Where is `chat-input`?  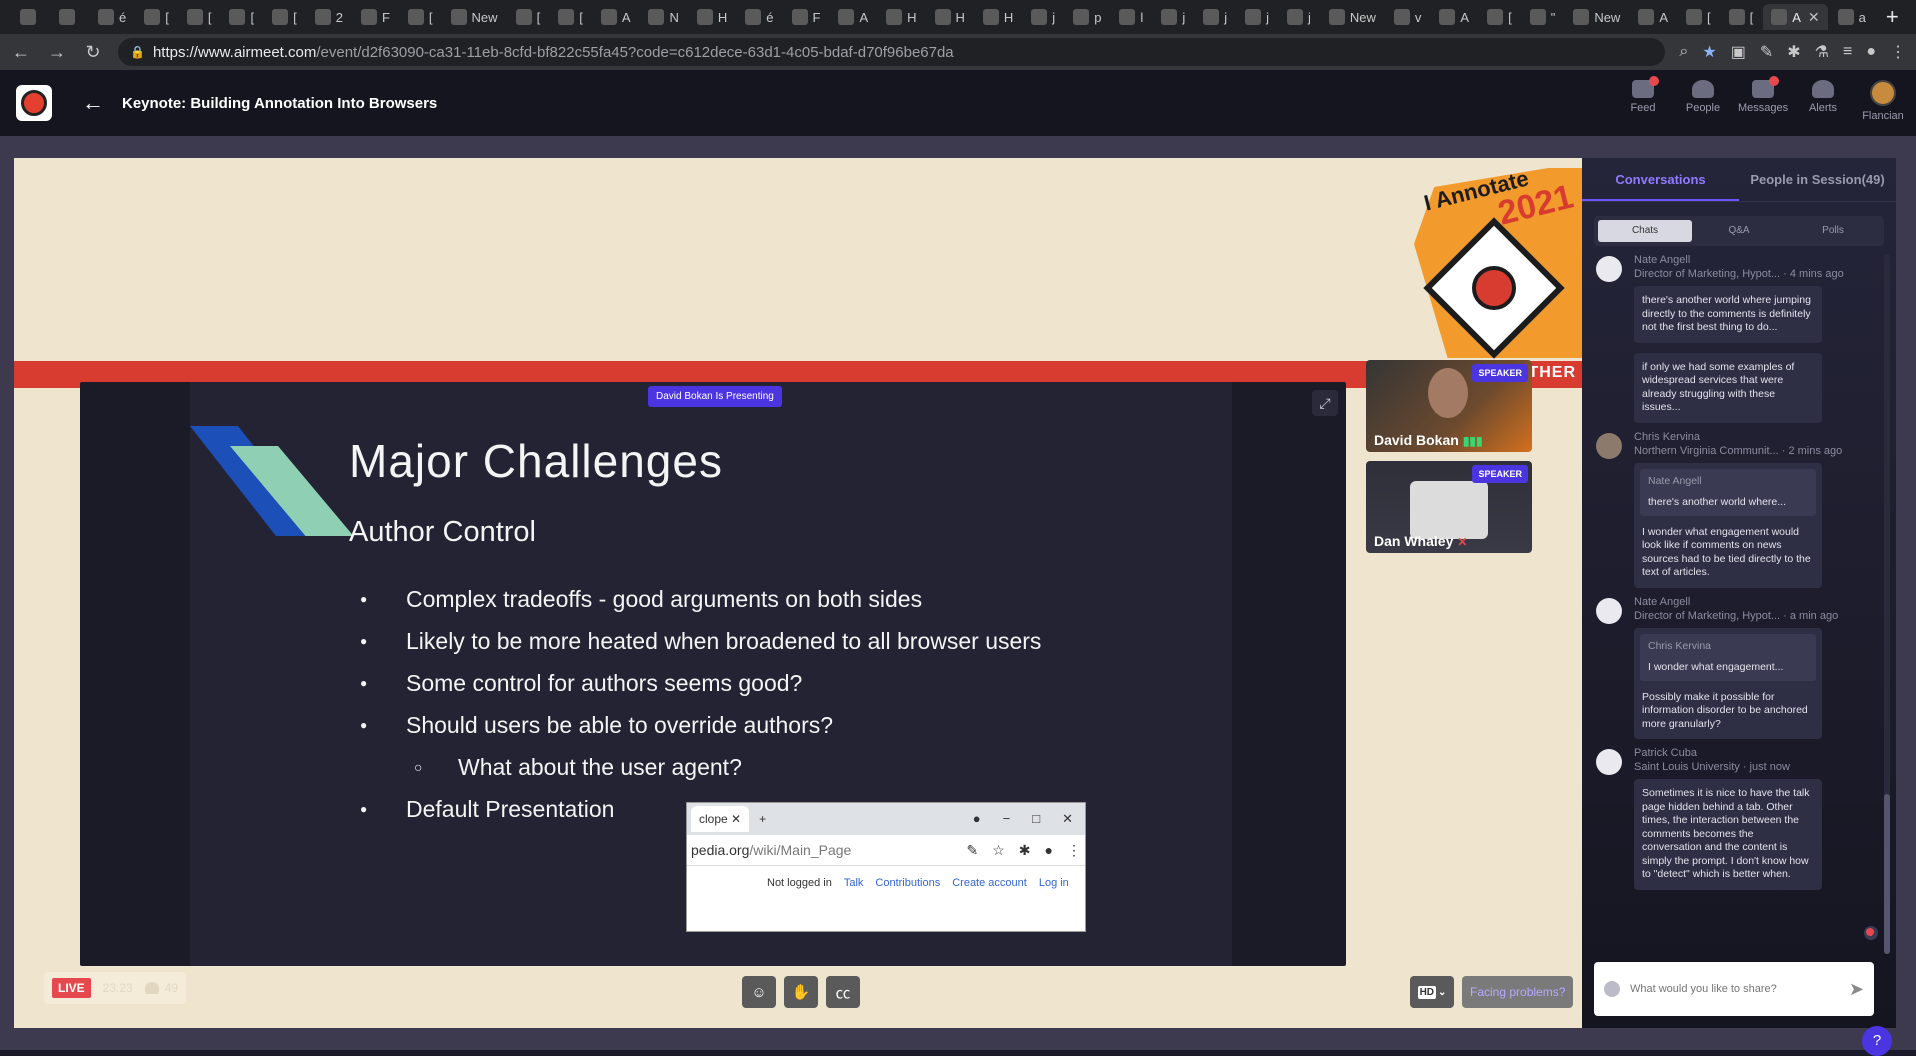 chat-input is located at coordinates (1734, 989).